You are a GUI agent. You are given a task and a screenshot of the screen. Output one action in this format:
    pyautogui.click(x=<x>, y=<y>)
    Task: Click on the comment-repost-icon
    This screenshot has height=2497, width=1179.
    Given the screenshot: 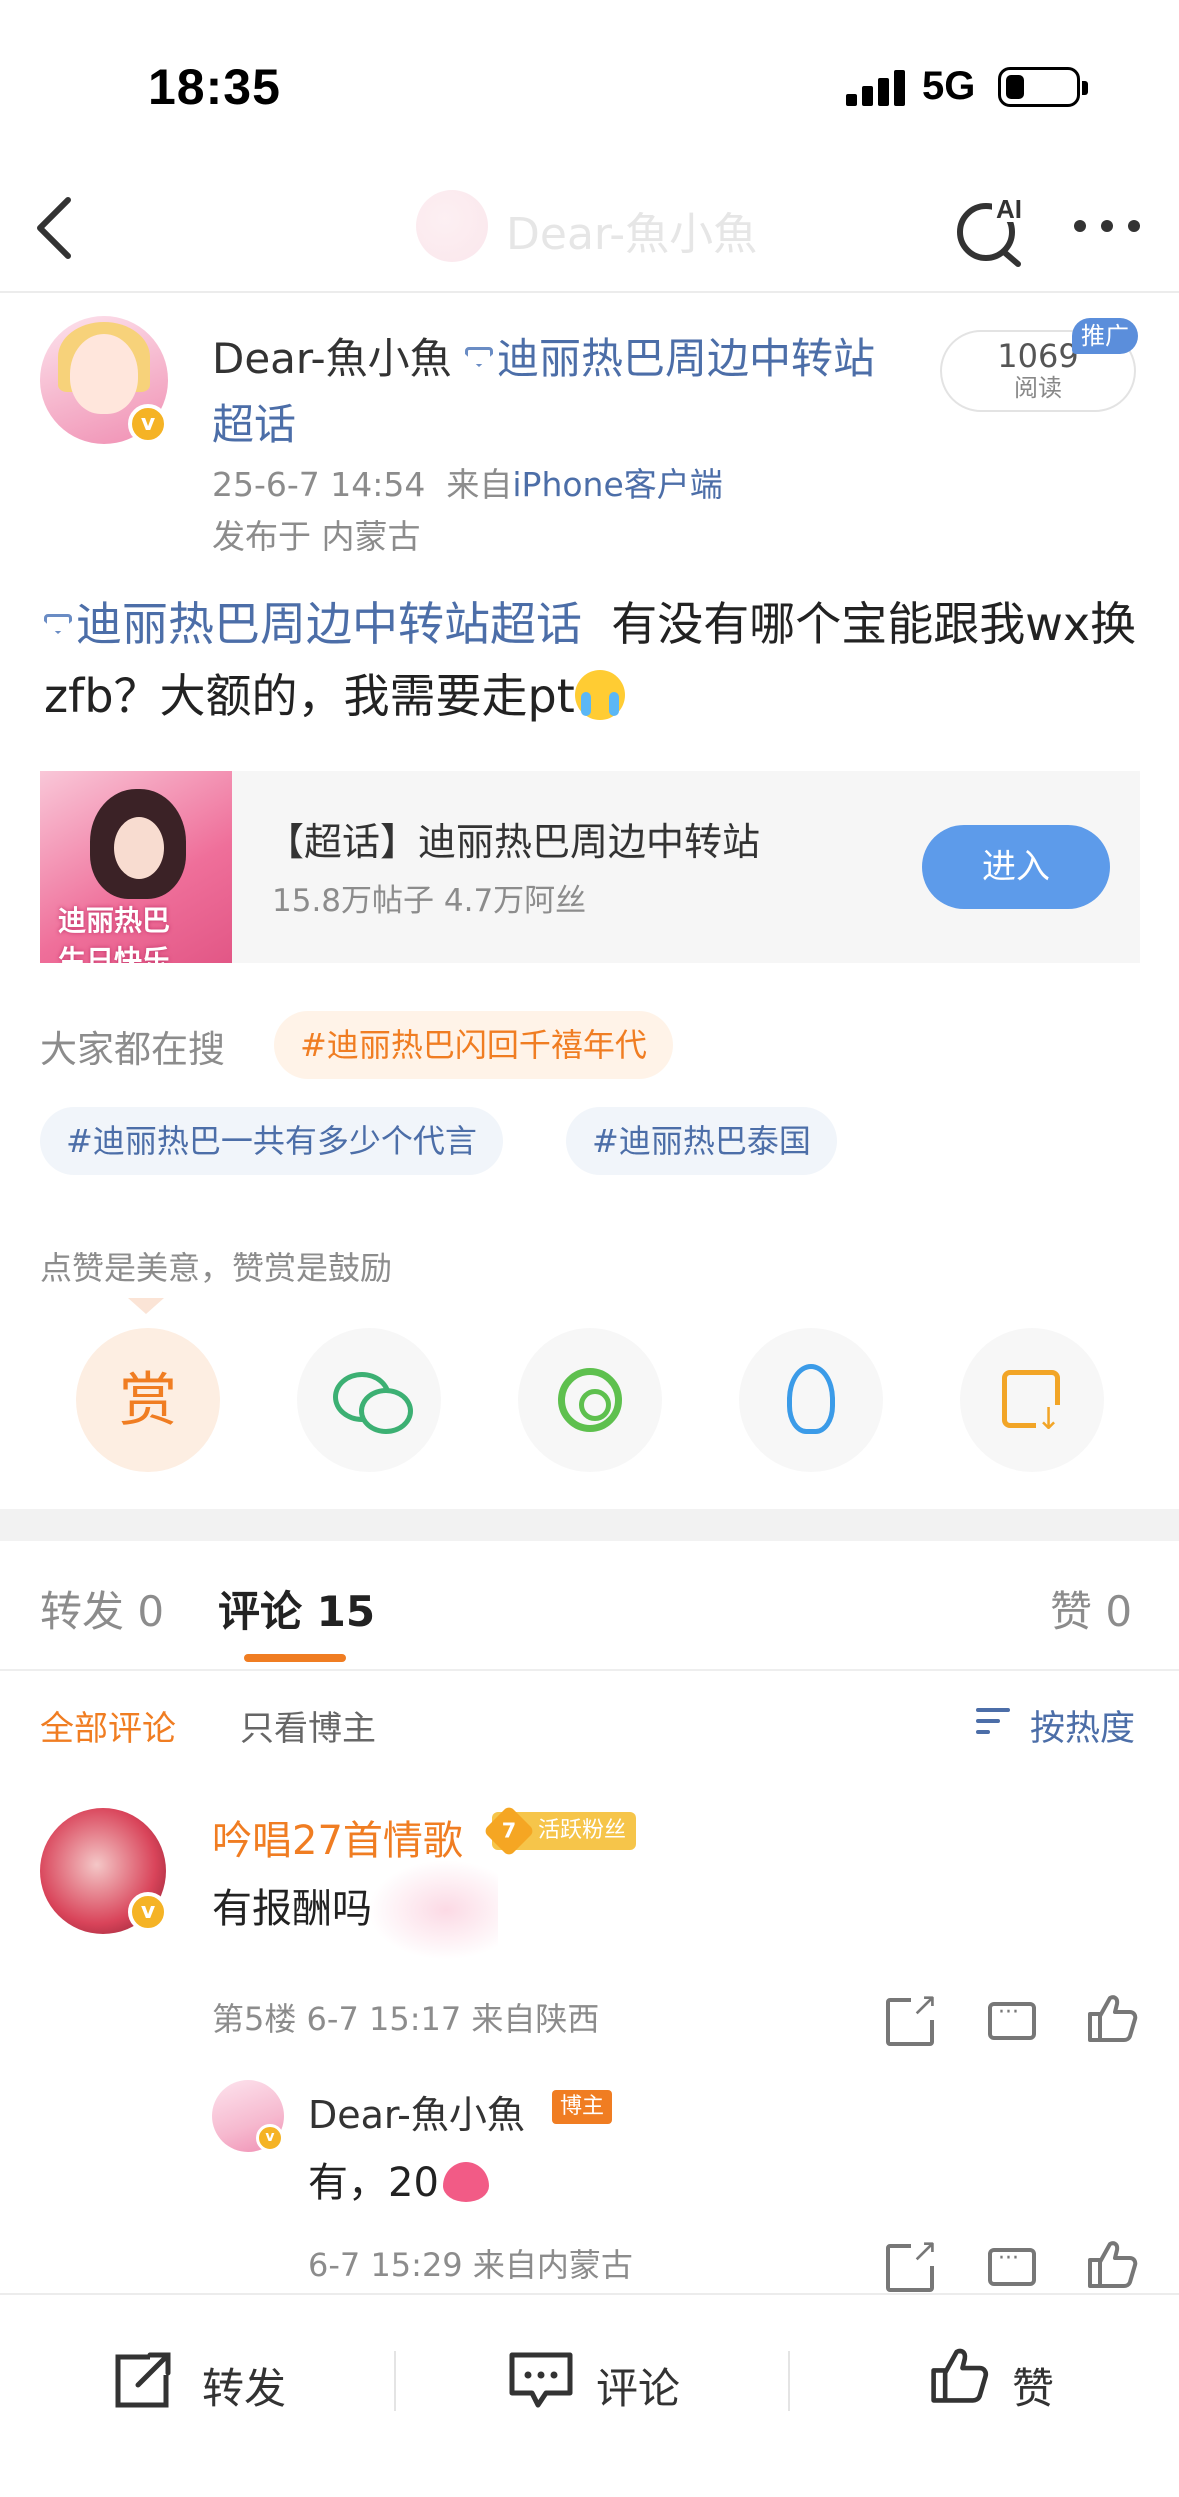 What is the action you would take?
    pyautogui.click(x=912, y=2017)
    